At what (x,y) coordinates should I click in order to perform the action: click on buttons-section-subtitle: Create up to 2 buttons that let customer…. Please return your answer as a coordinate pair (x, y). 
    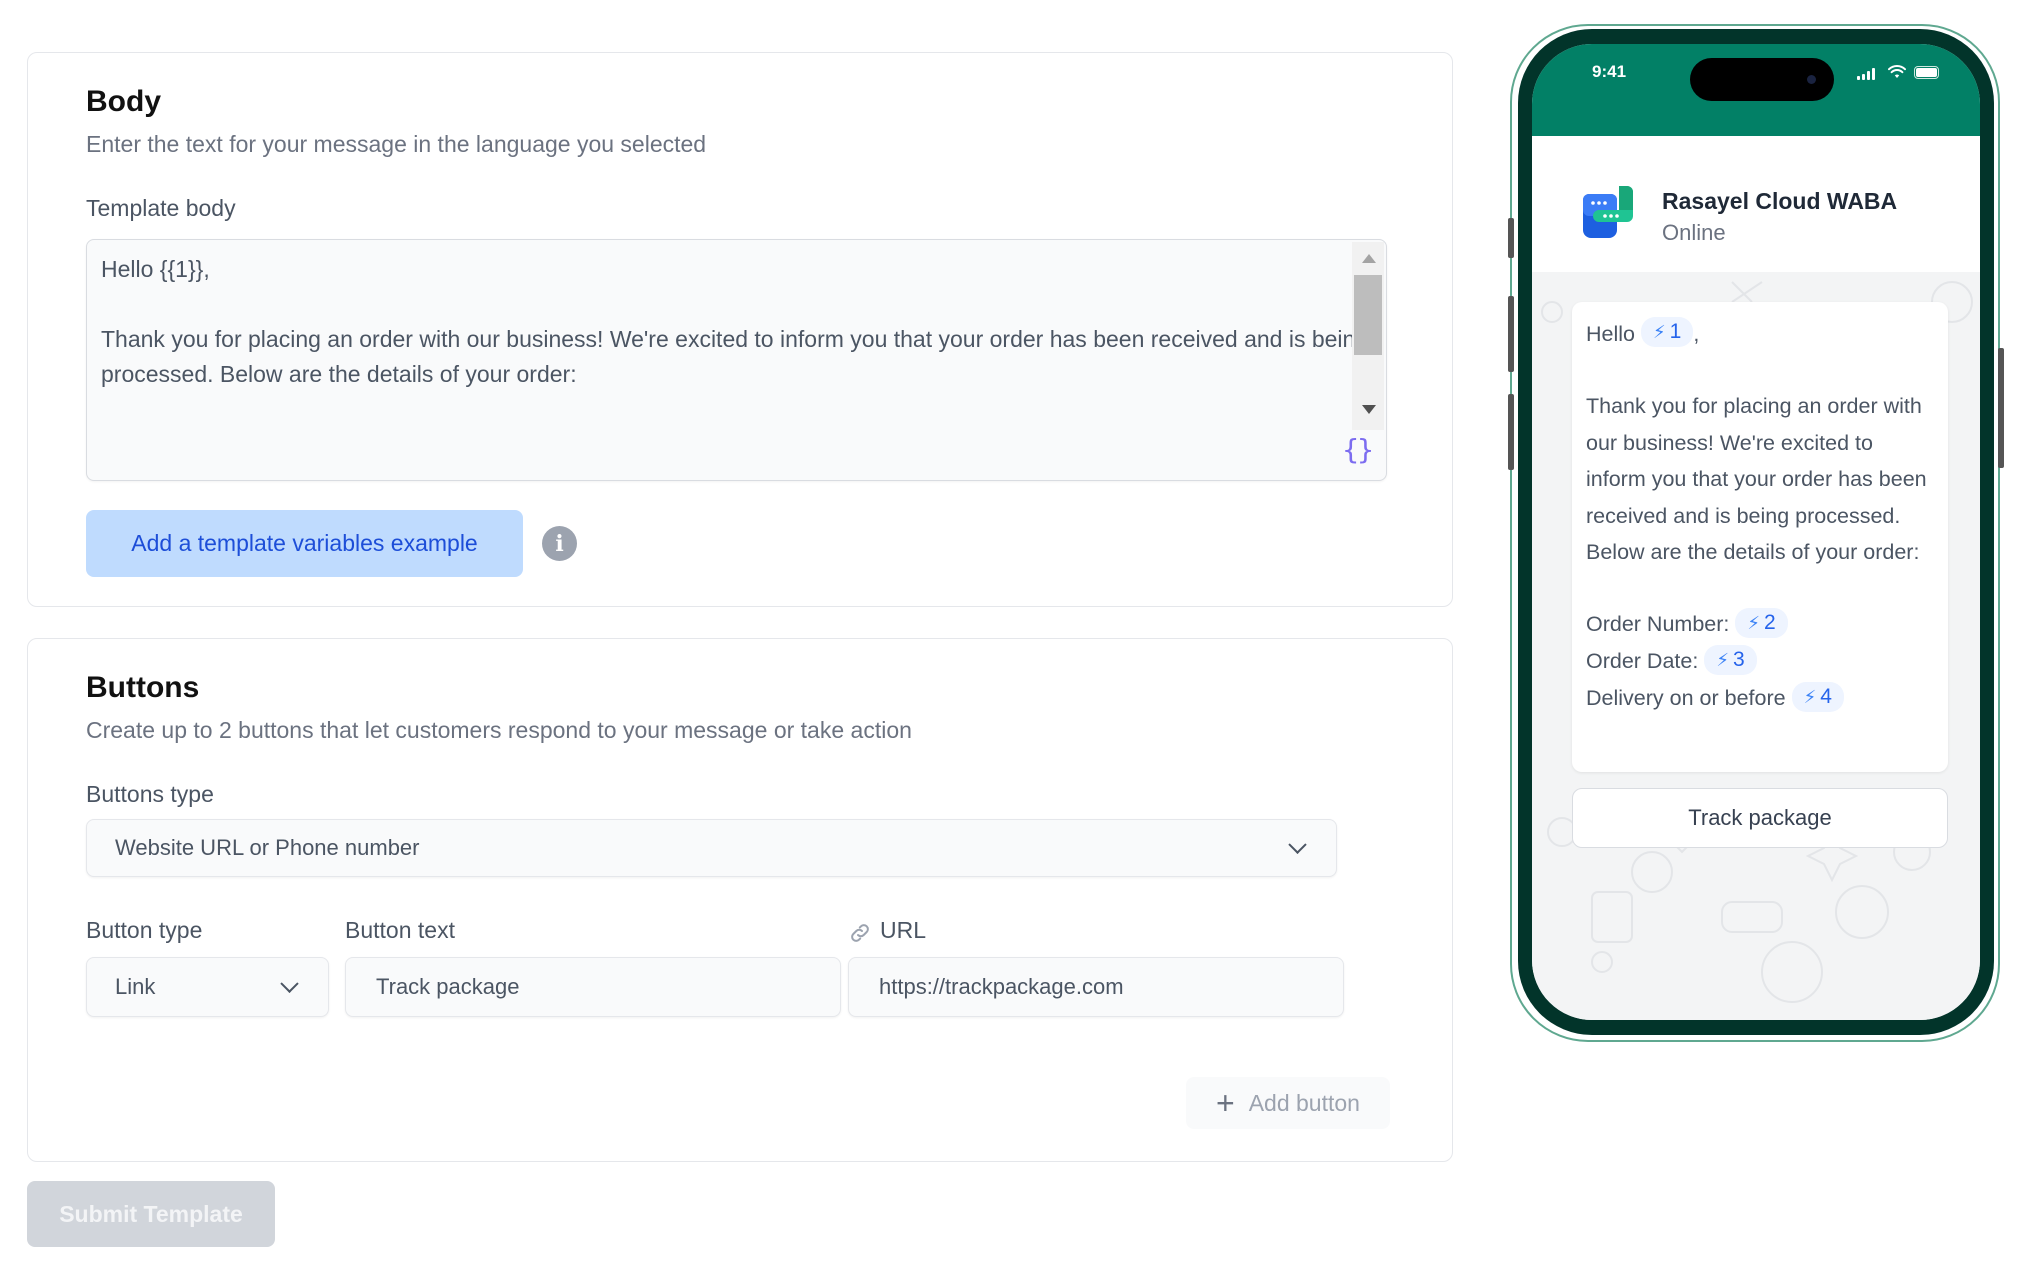
    Looking at the image, I should click on (499, 730).